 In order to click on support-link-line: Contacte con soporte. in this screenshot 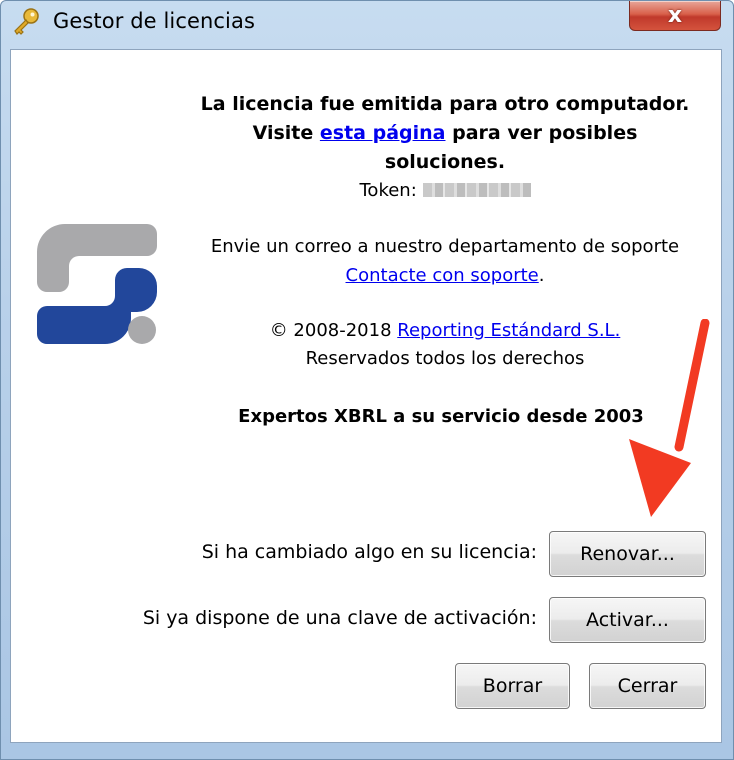, I will do `click(445, 275)`.